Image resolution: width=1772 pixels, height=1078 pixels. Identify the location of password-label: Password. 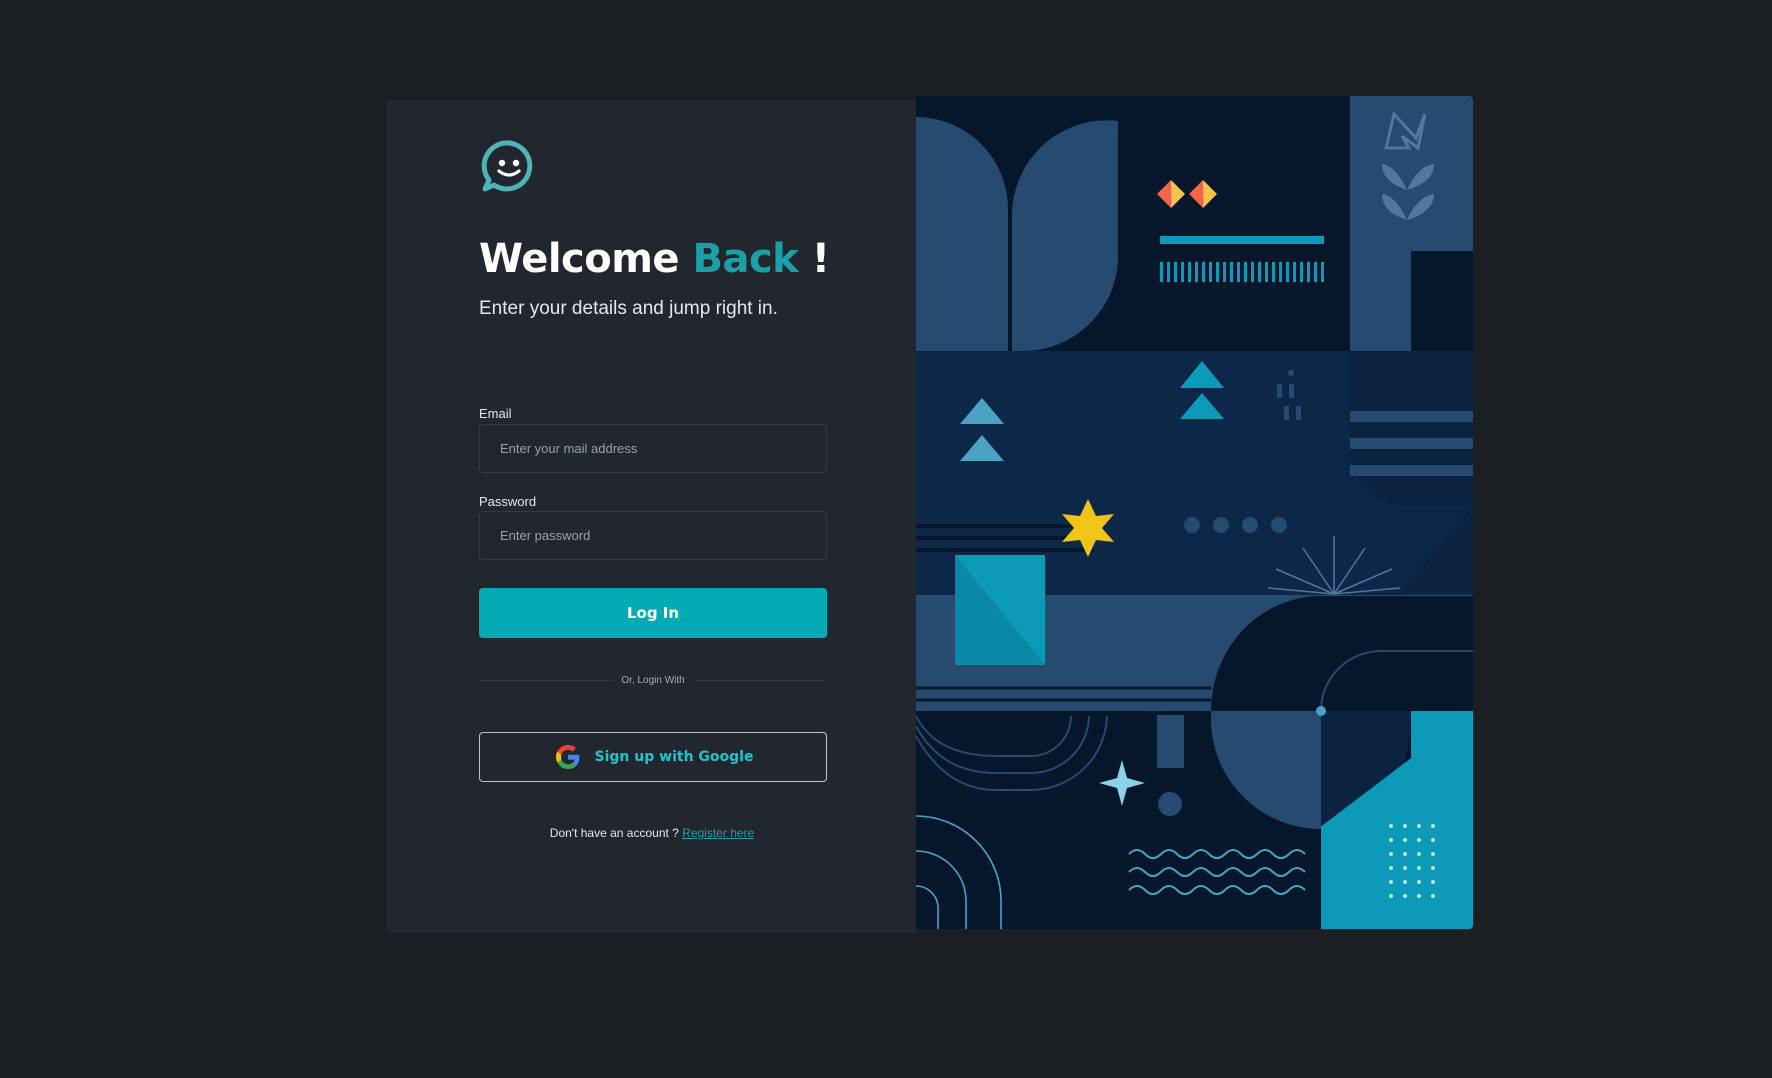
(508, 501).